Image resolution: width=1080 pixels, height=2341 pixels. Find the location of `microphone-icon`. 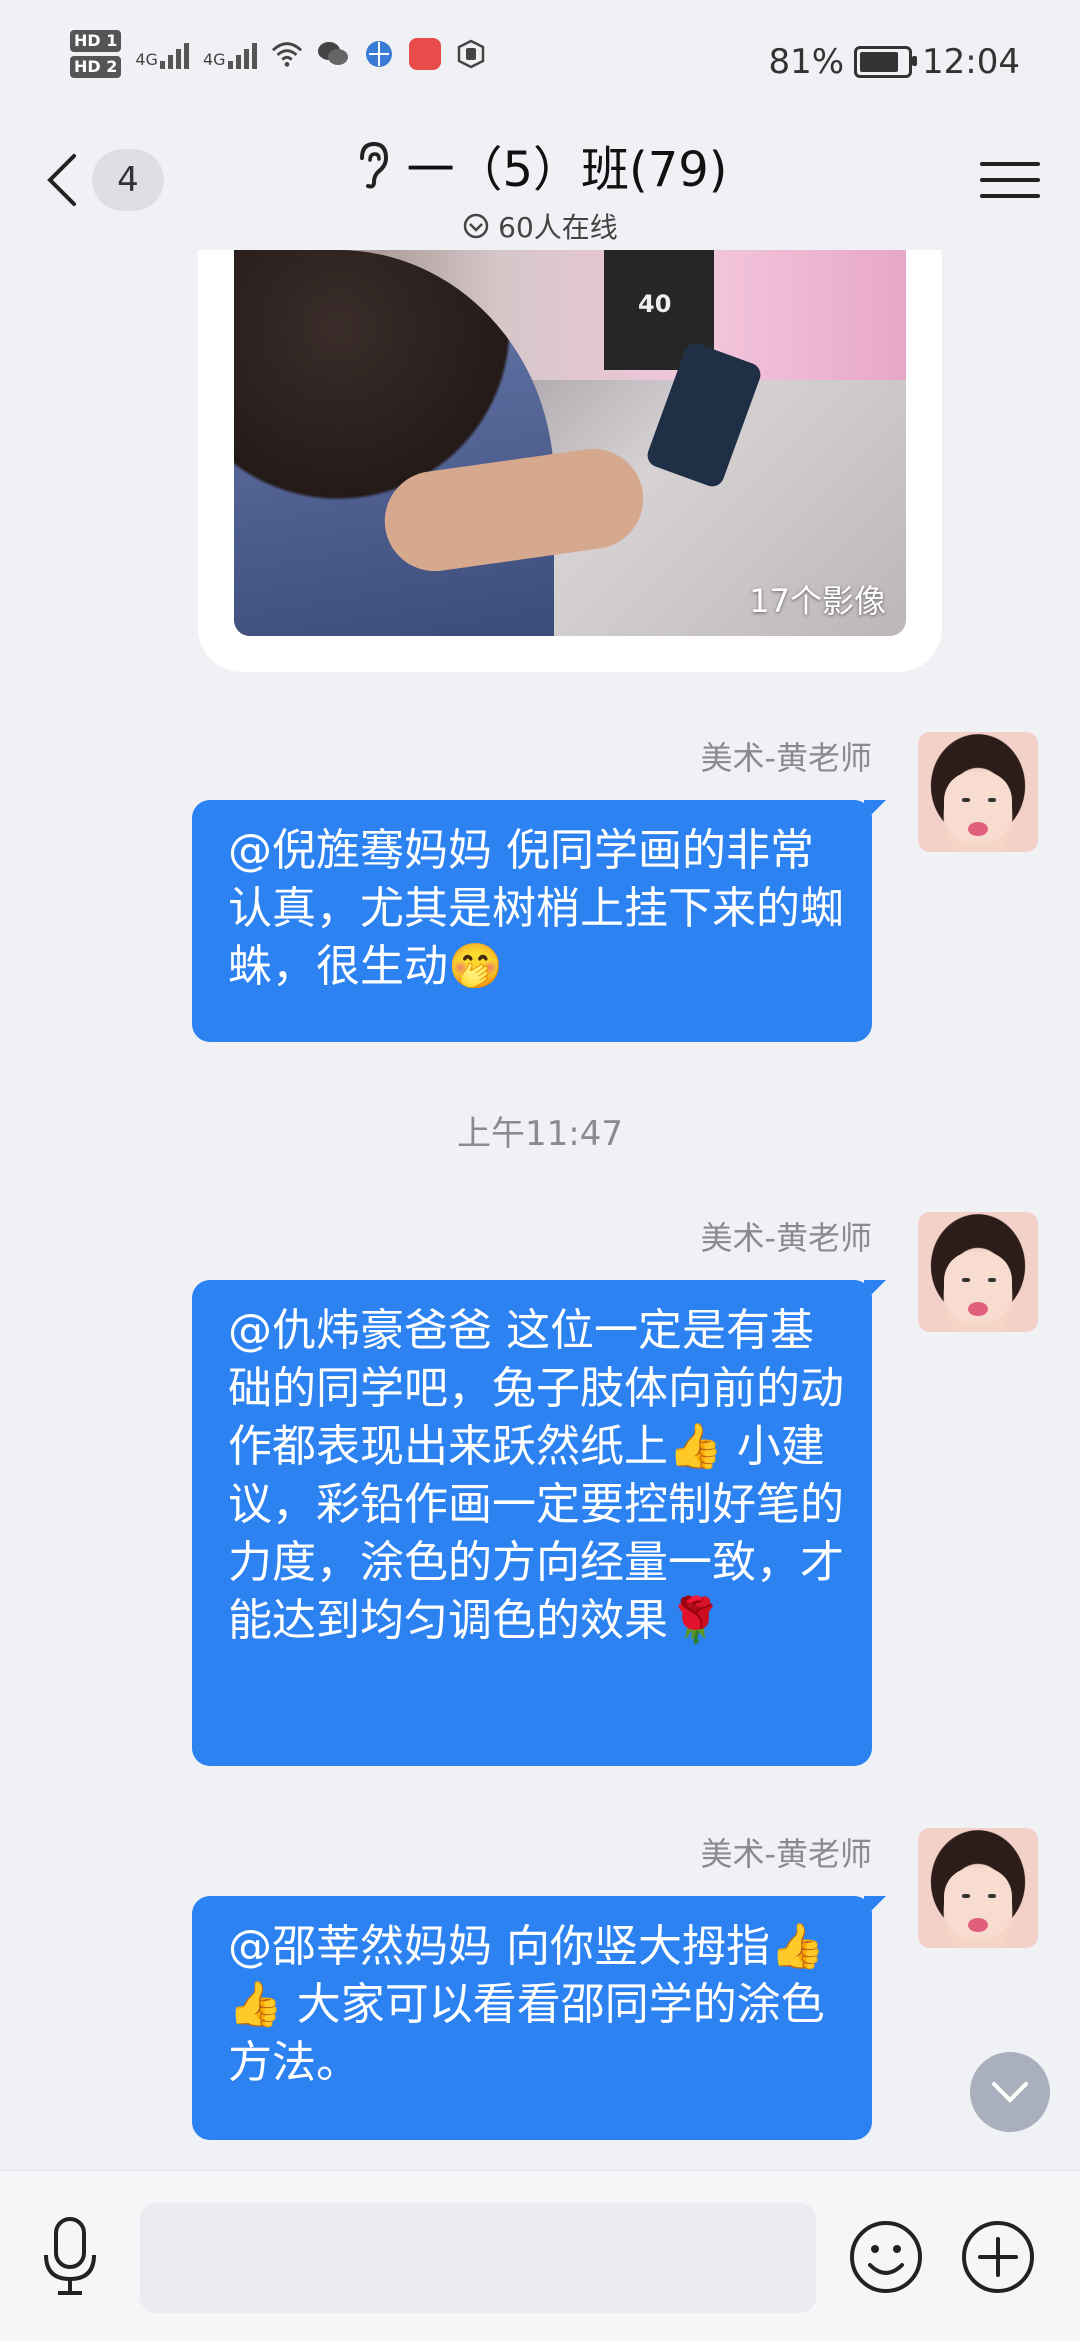

microphone-icon is located at coordinates (70, 2256).